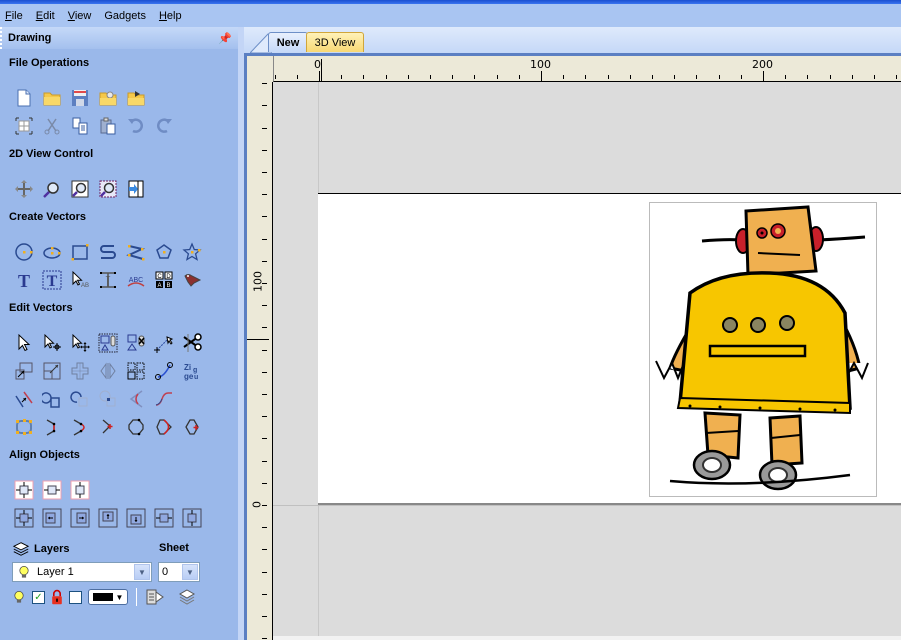 Image resolution: width=901 pixels, height=640 pixels. What do you see at coordinates (49, 16) in the screenshot?
I see `menu-edit: Edit` at bounding box center [49, 16].